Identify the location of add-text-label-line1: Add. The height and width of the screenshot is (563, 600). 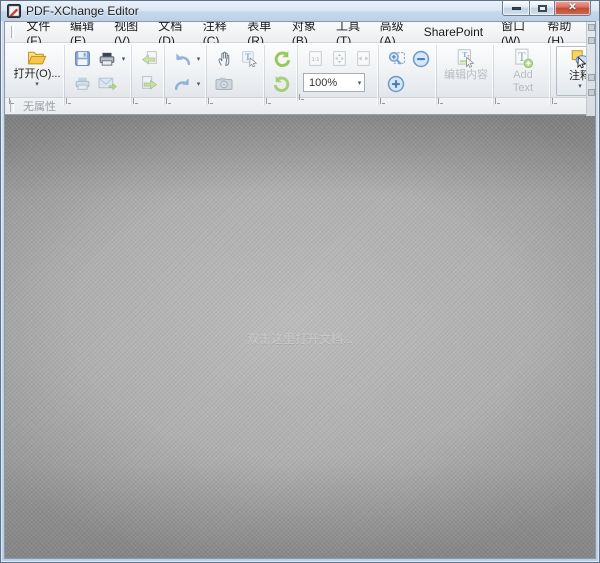
(523, 75).